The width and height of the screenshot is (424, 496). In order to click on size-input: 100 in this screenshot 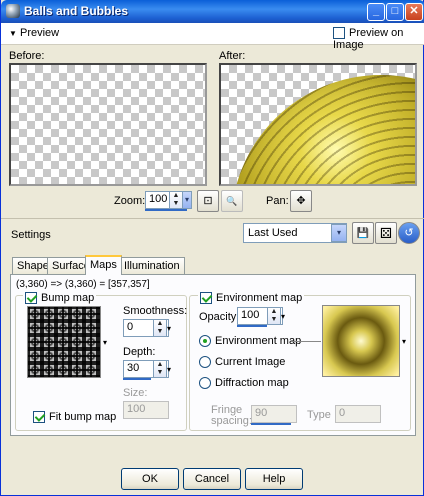, I will do `click(146, 410)`.